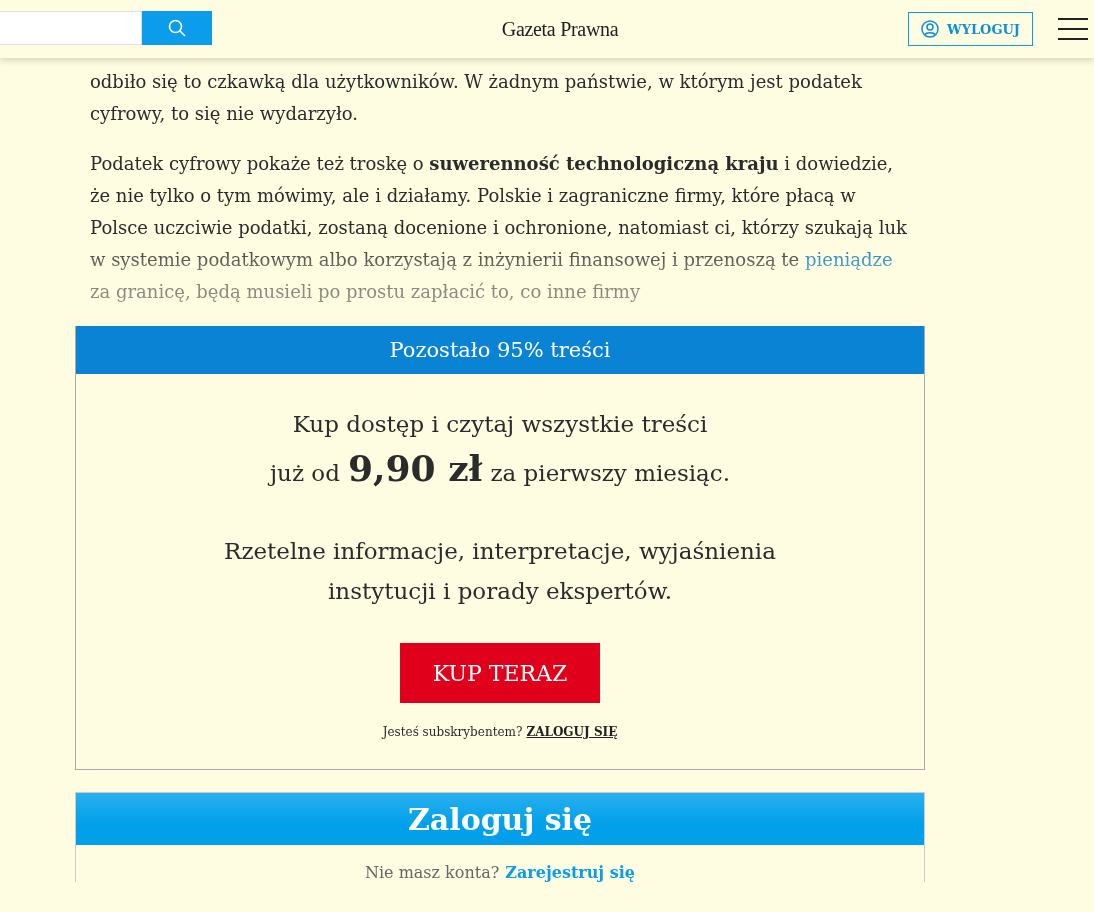 The width and height of the screenshot is (1094, 912). What do you see at coordinates (304, 473) in the screenshot?
I see `price-prefix: już od` at bounding box center [304, 473].